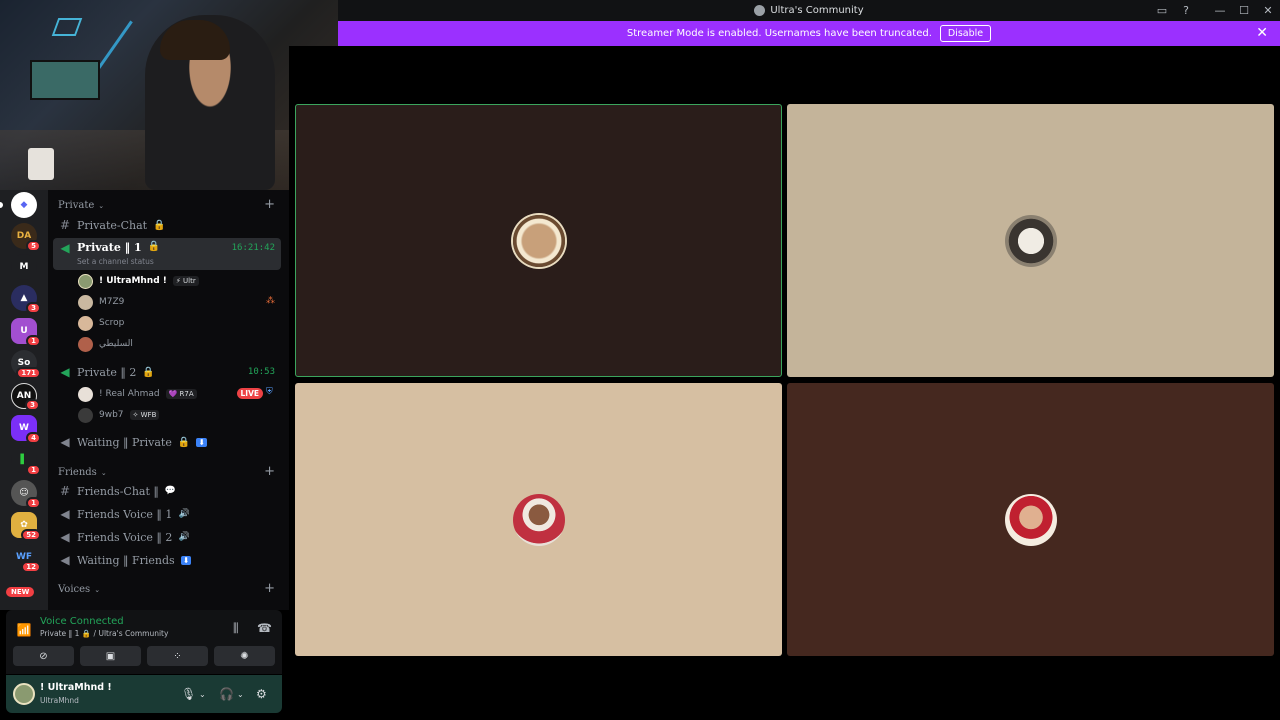 This screenshot has height=720, width=1280. I want to click on channel-label: Friends Voice ‖ 1, so click(125, 514).